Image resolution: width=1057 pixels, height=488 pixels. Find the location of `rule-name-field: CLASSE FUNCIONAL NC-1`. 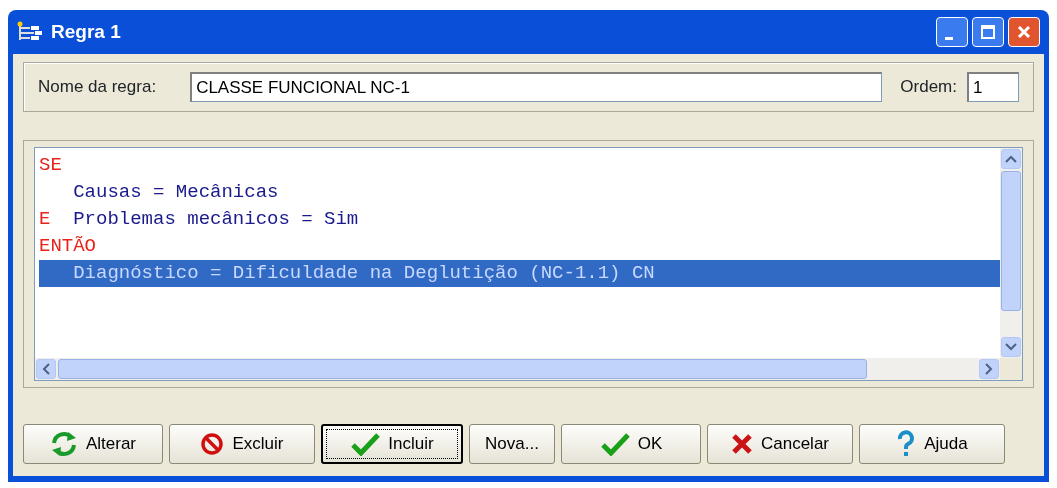

rule-name-field: CLASSE FUNCIONAL NC-1 is located at coordinates (536, 87).